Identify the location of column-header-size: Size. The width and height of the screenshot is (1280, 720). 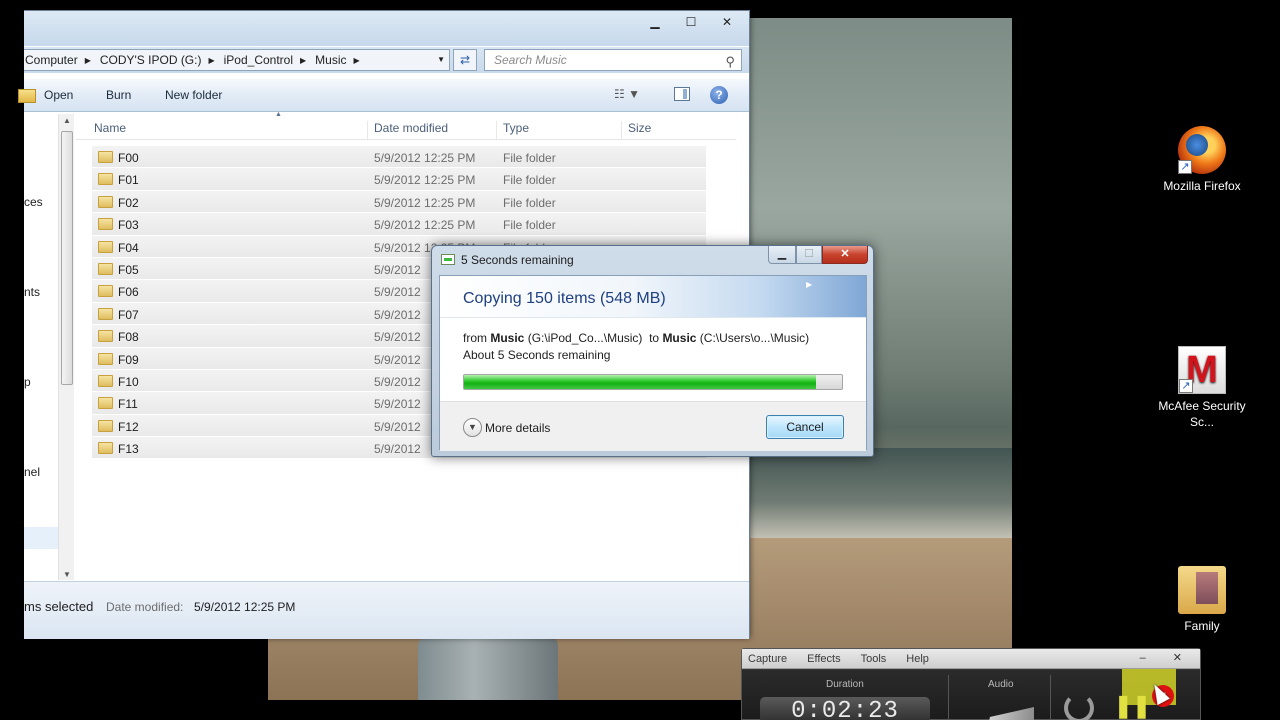
(636, 130).